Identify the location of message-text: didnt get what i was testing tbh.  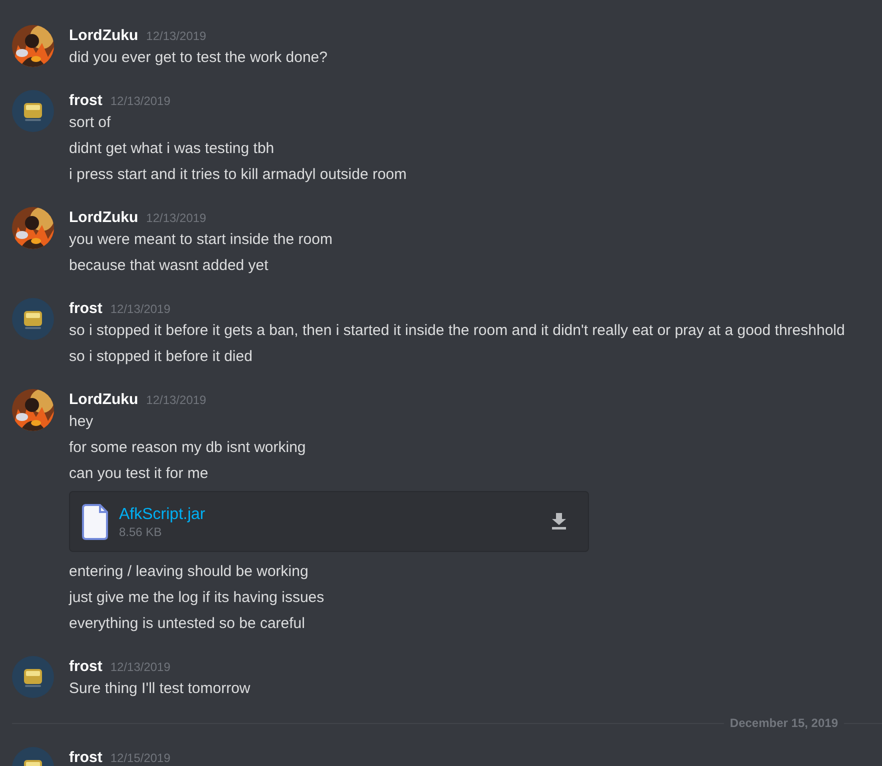
(172, 149).